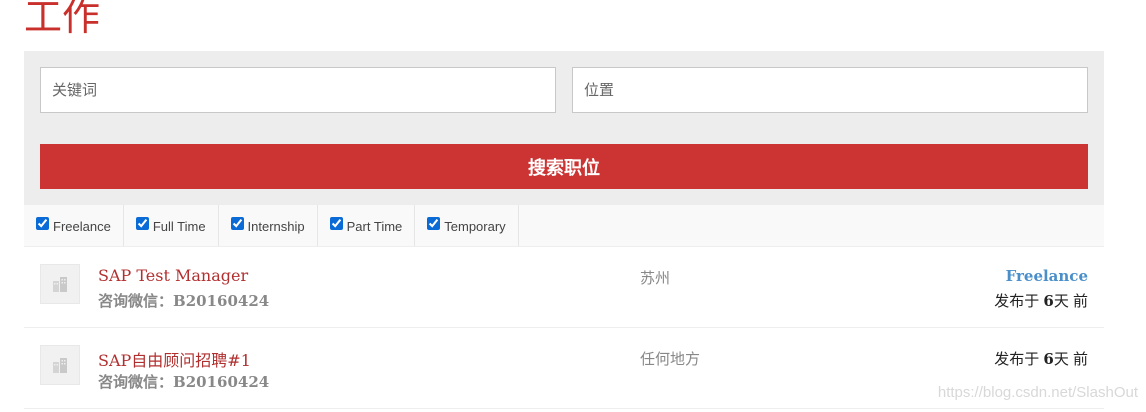 Image resolution: width=1146 pixels, height=412 pixels. Describe the element at coordinates (670, 359) in the screenshot. I see `job-location: 任何地方` at that location.